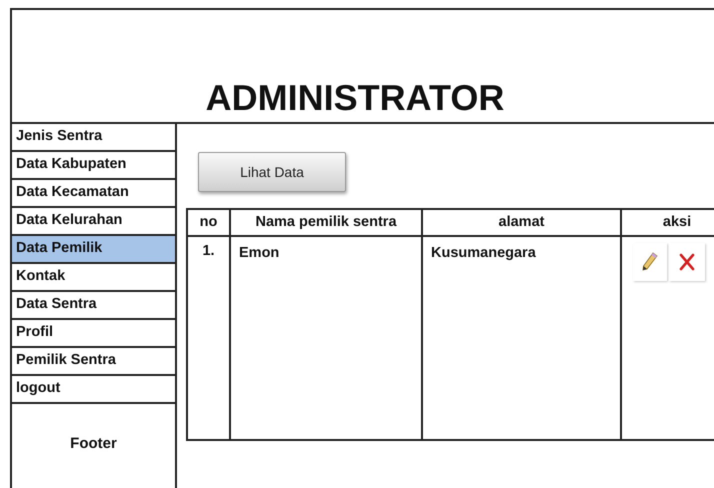  What do you see at coordinates (677, 222) in the screenshot?
I see `column-header: aksi` at bounding box center [677, 222].